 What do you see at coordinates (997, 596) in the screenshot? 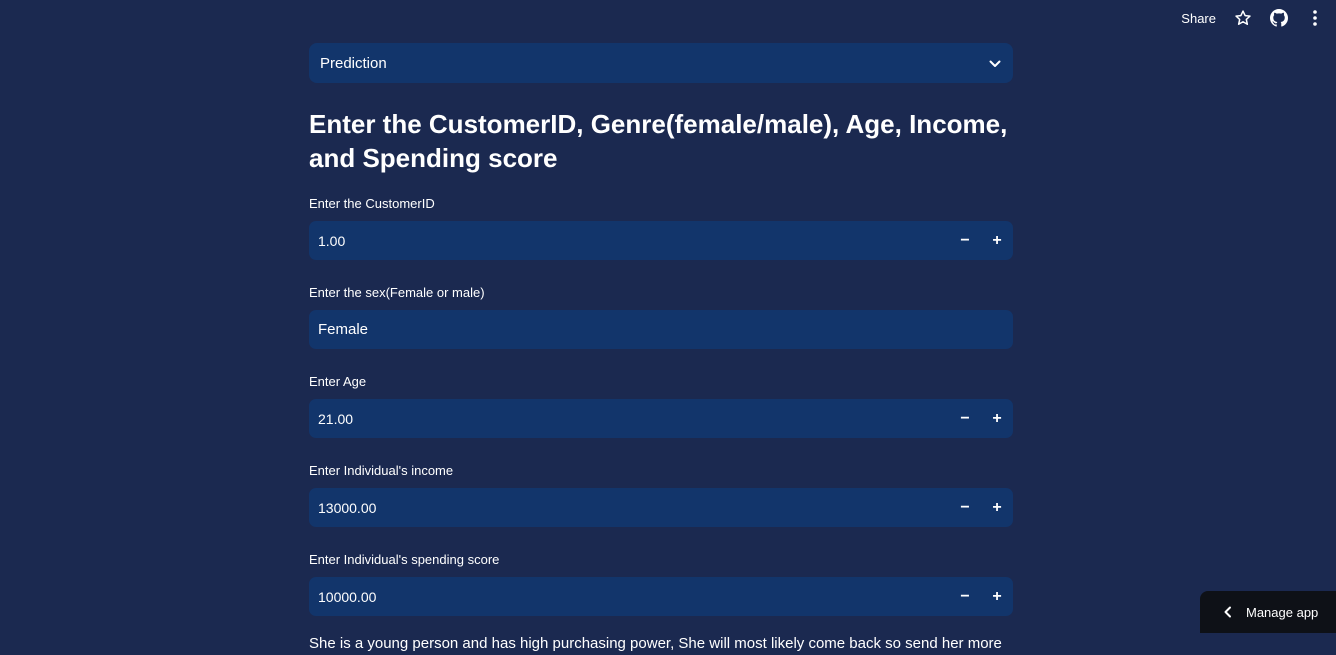
I see `spending-score-increment-button: +` at bounding box center [997, 596].